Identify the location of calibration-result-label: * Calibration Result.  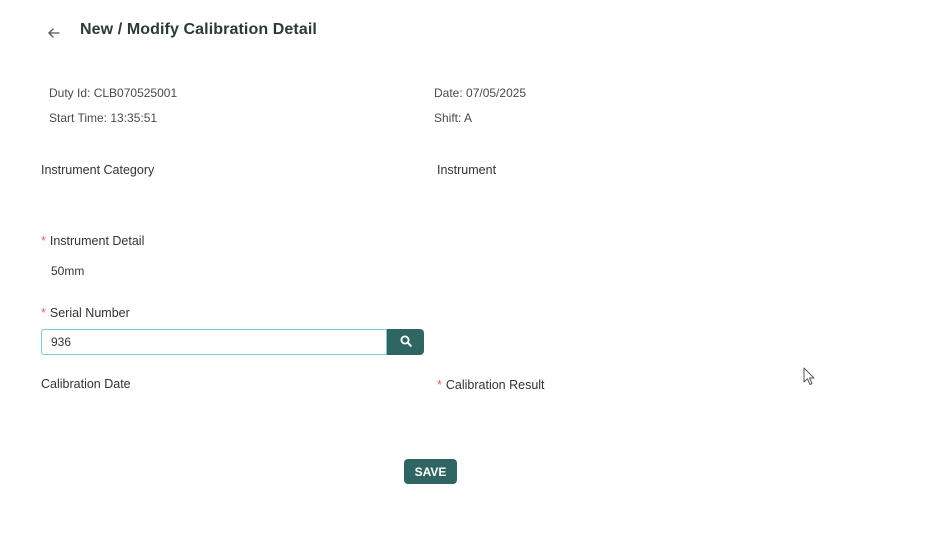
(491, 385).